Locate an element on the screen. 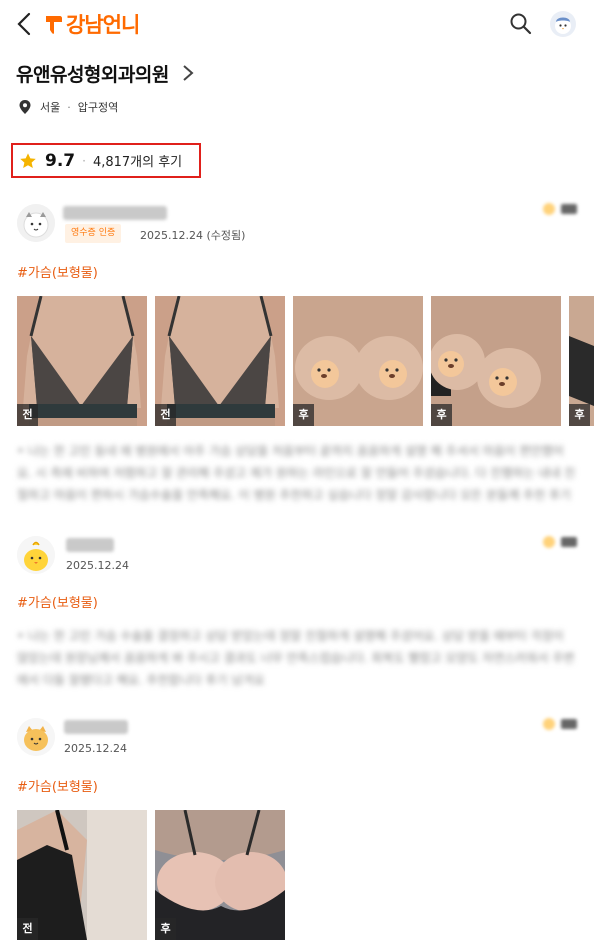  app-logo: 강남언니 is located at coordinates (92, 24).